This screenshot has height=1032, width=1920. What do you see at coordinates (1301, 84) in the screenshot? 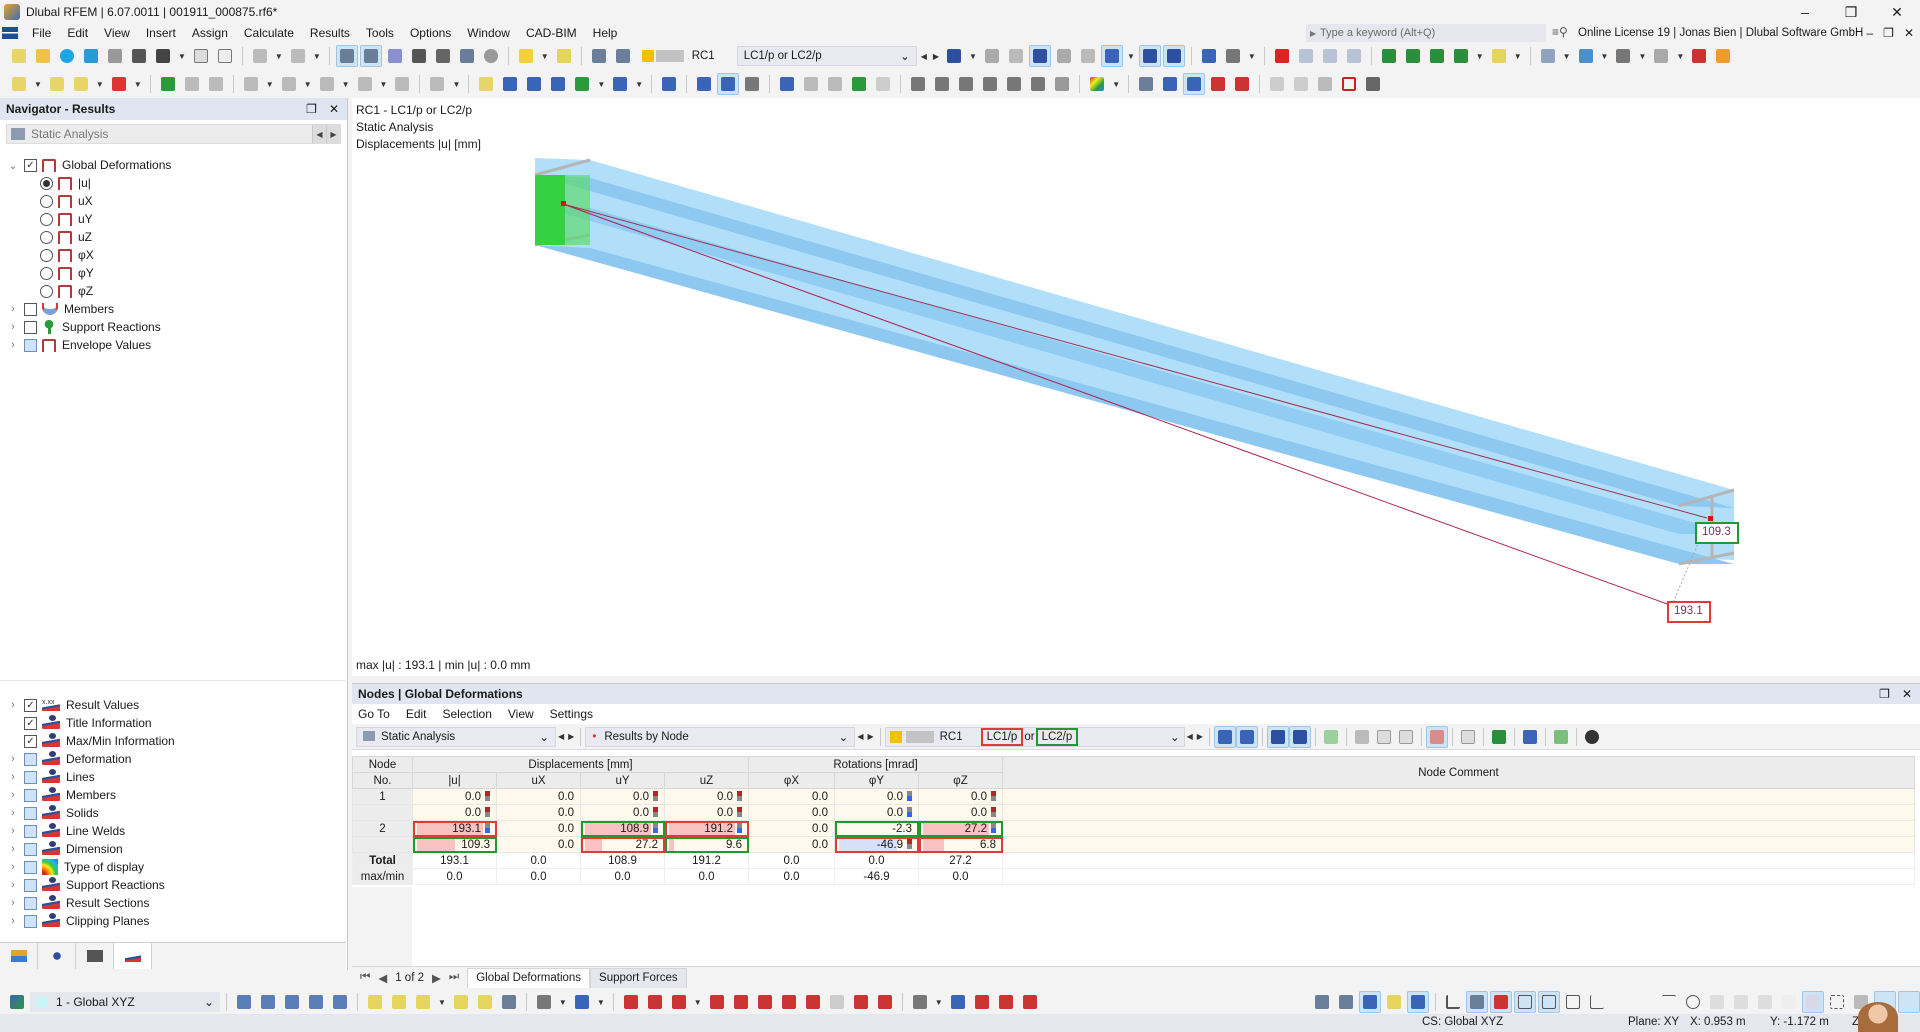
I see `mirror-view-icon` at bounding box center [1301, 84].